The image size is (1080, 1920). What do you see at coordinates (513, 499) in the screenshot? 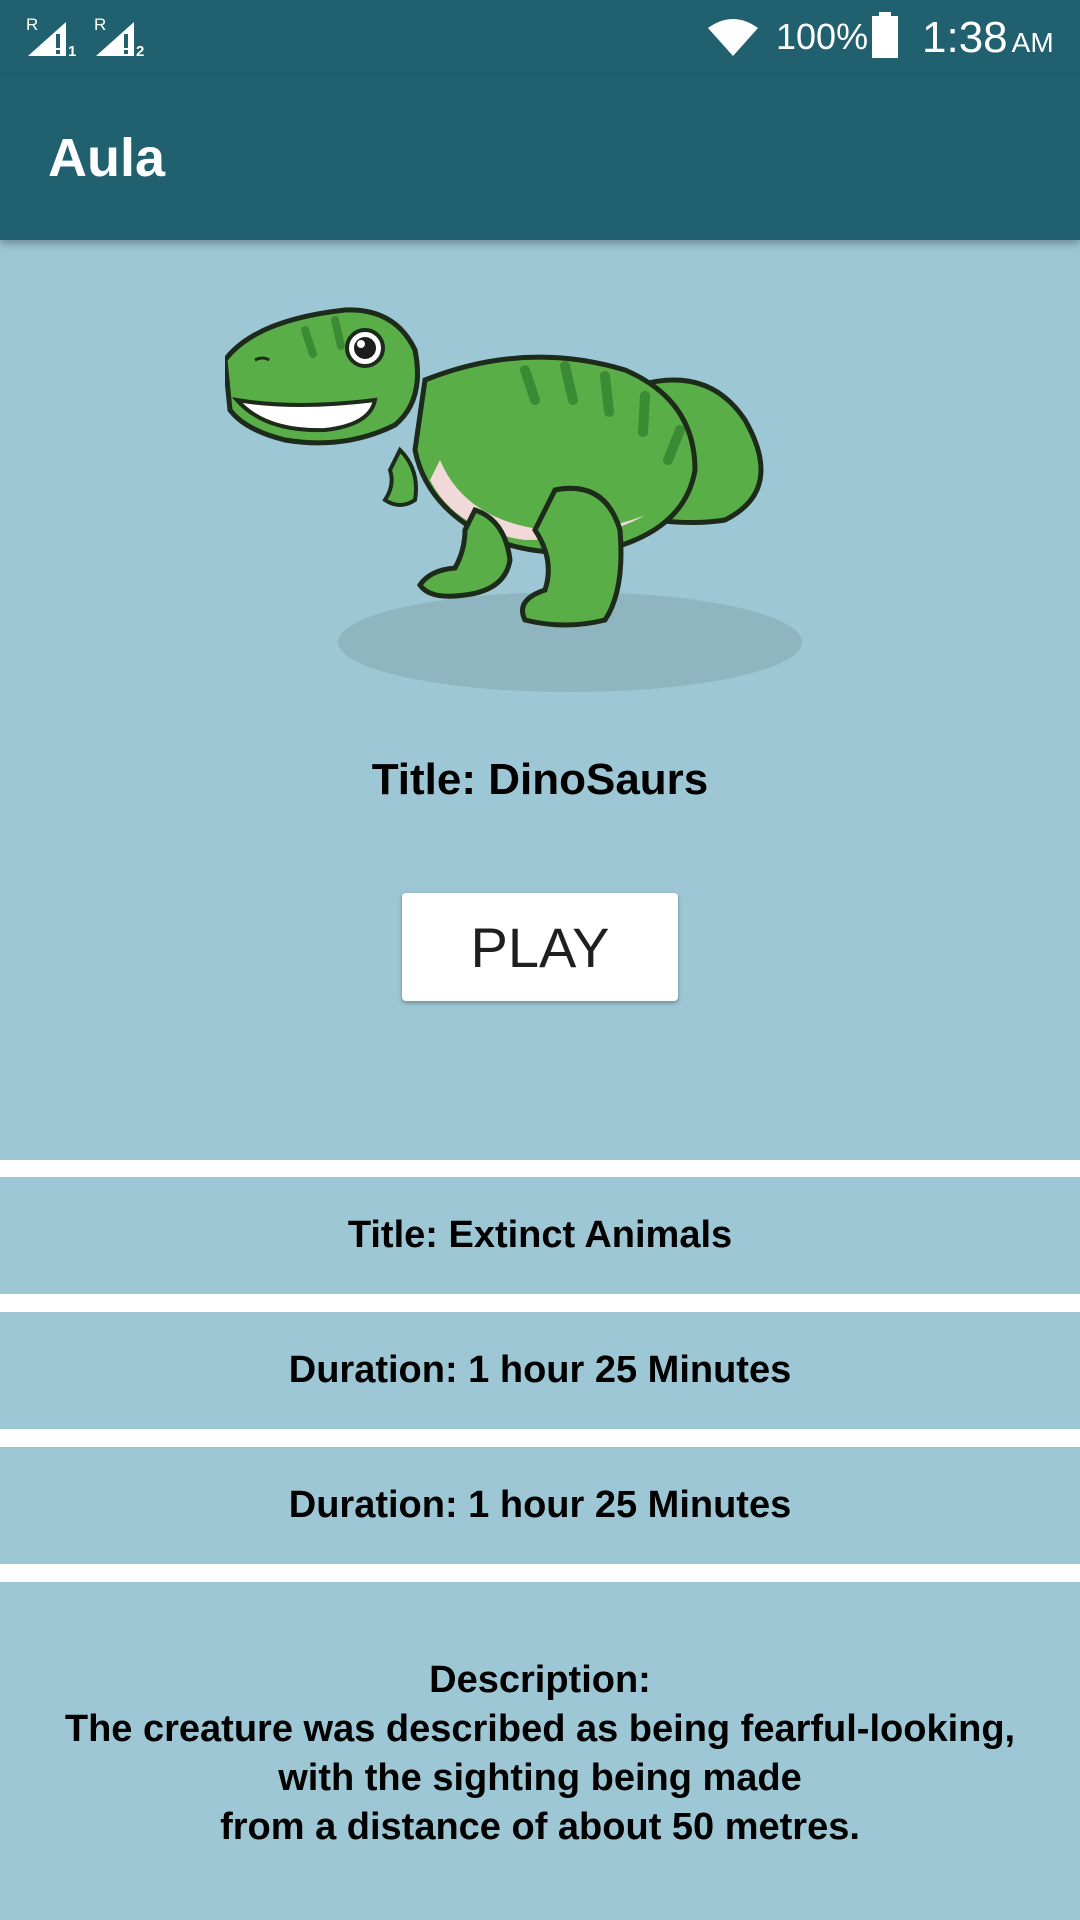
I see `dinosaur-illustration` at bounding box center [513, 499].